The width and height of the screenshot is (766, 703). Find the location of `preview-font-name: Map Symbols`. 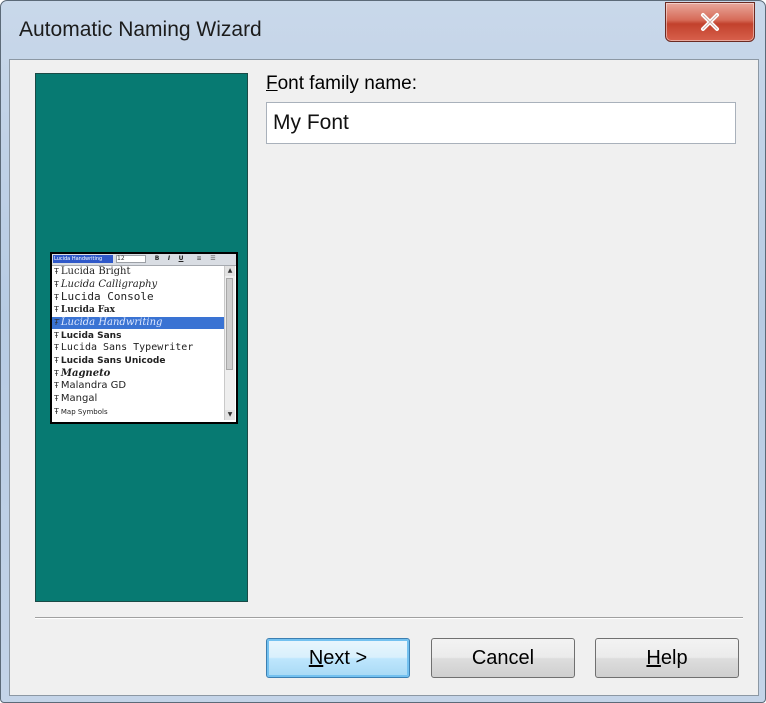

preview-font-name: Map Symbols is located at coordinates (84, 411).